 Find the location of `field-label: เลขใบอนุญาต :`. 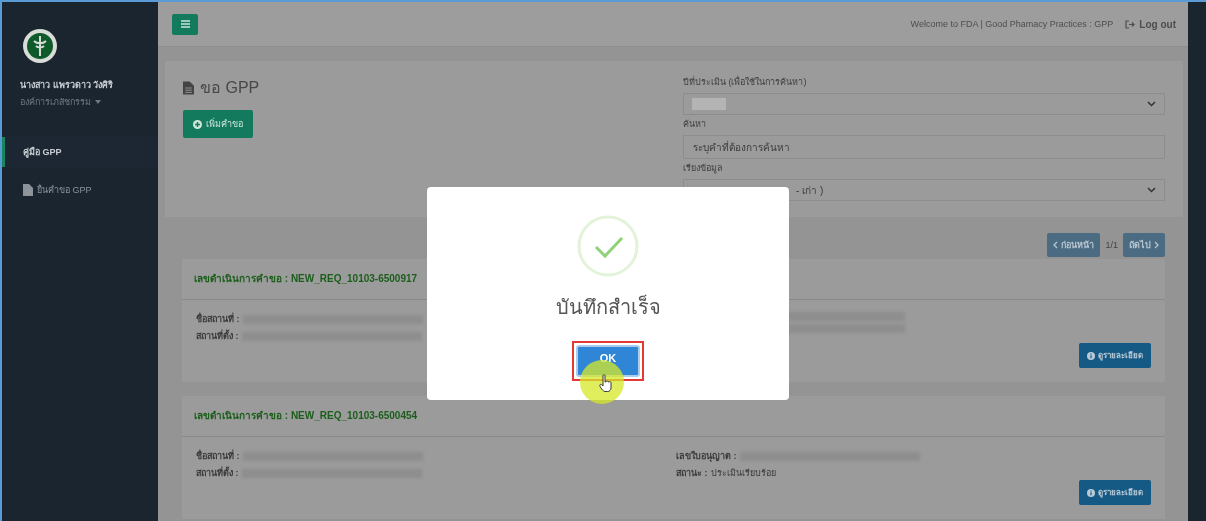

field-label: เลขใบอนุญาต : is located at coordinates (706, 456).